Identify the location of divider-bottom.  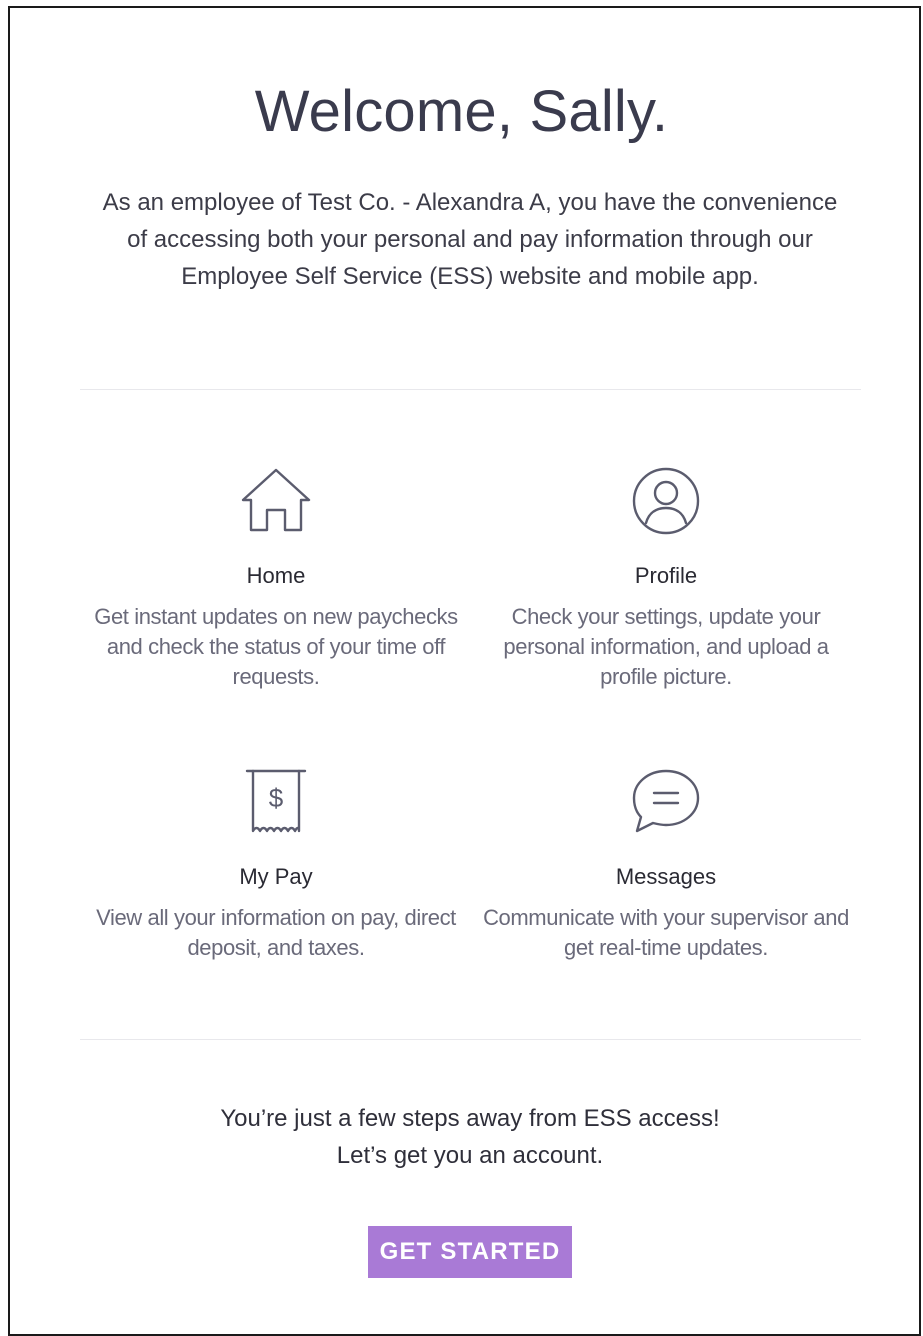
(470, 1039).